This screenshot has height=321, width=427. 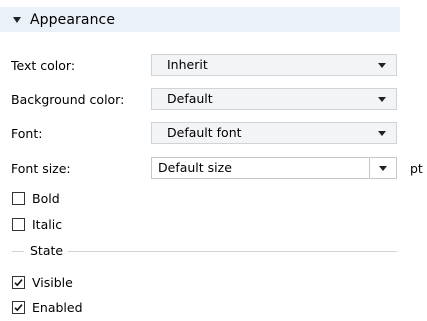 What do you see at coordinates (17, 19) in the screenshot?
I see `collapse-triangle-icon` at bounding box center [17, 19].